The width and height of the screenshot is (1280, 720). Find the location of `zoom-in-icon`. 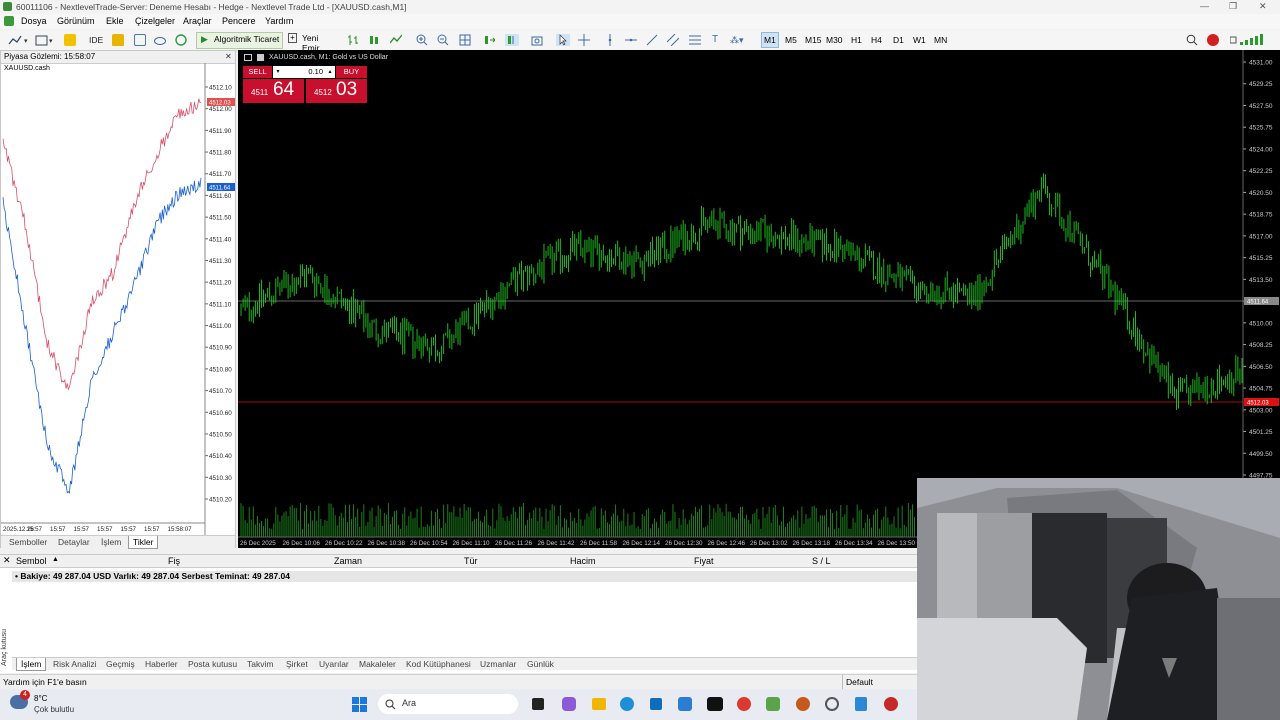

zoom-in-icon is located at coordinates (422, 40).